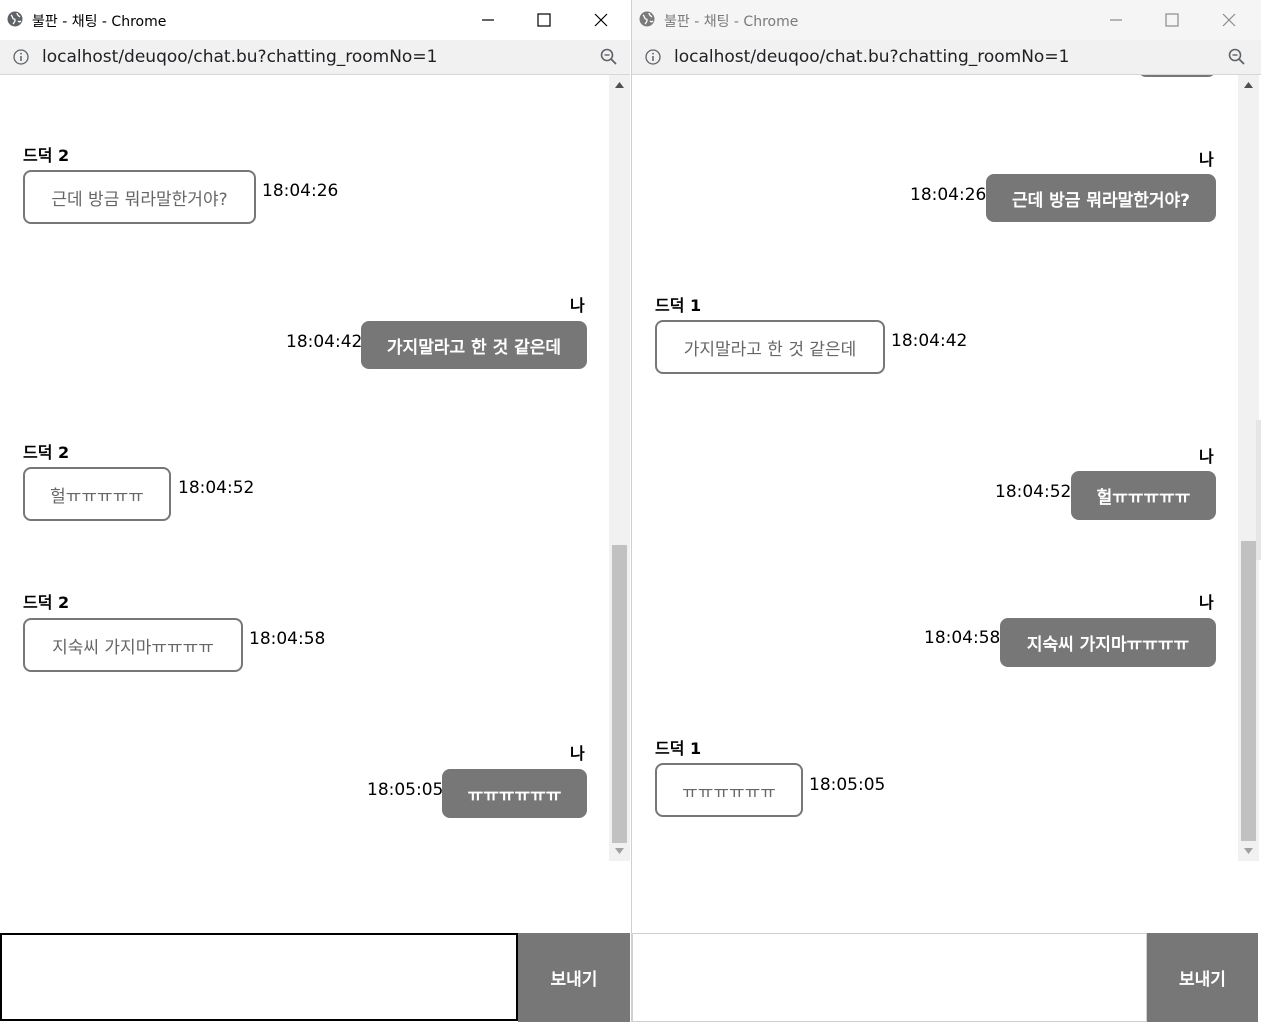 The image size is (1261, 1022). What do you see at coordinates (1258, 490) in the screenshot?
I see `background-window-edge` at bounding box center [1258, 490].